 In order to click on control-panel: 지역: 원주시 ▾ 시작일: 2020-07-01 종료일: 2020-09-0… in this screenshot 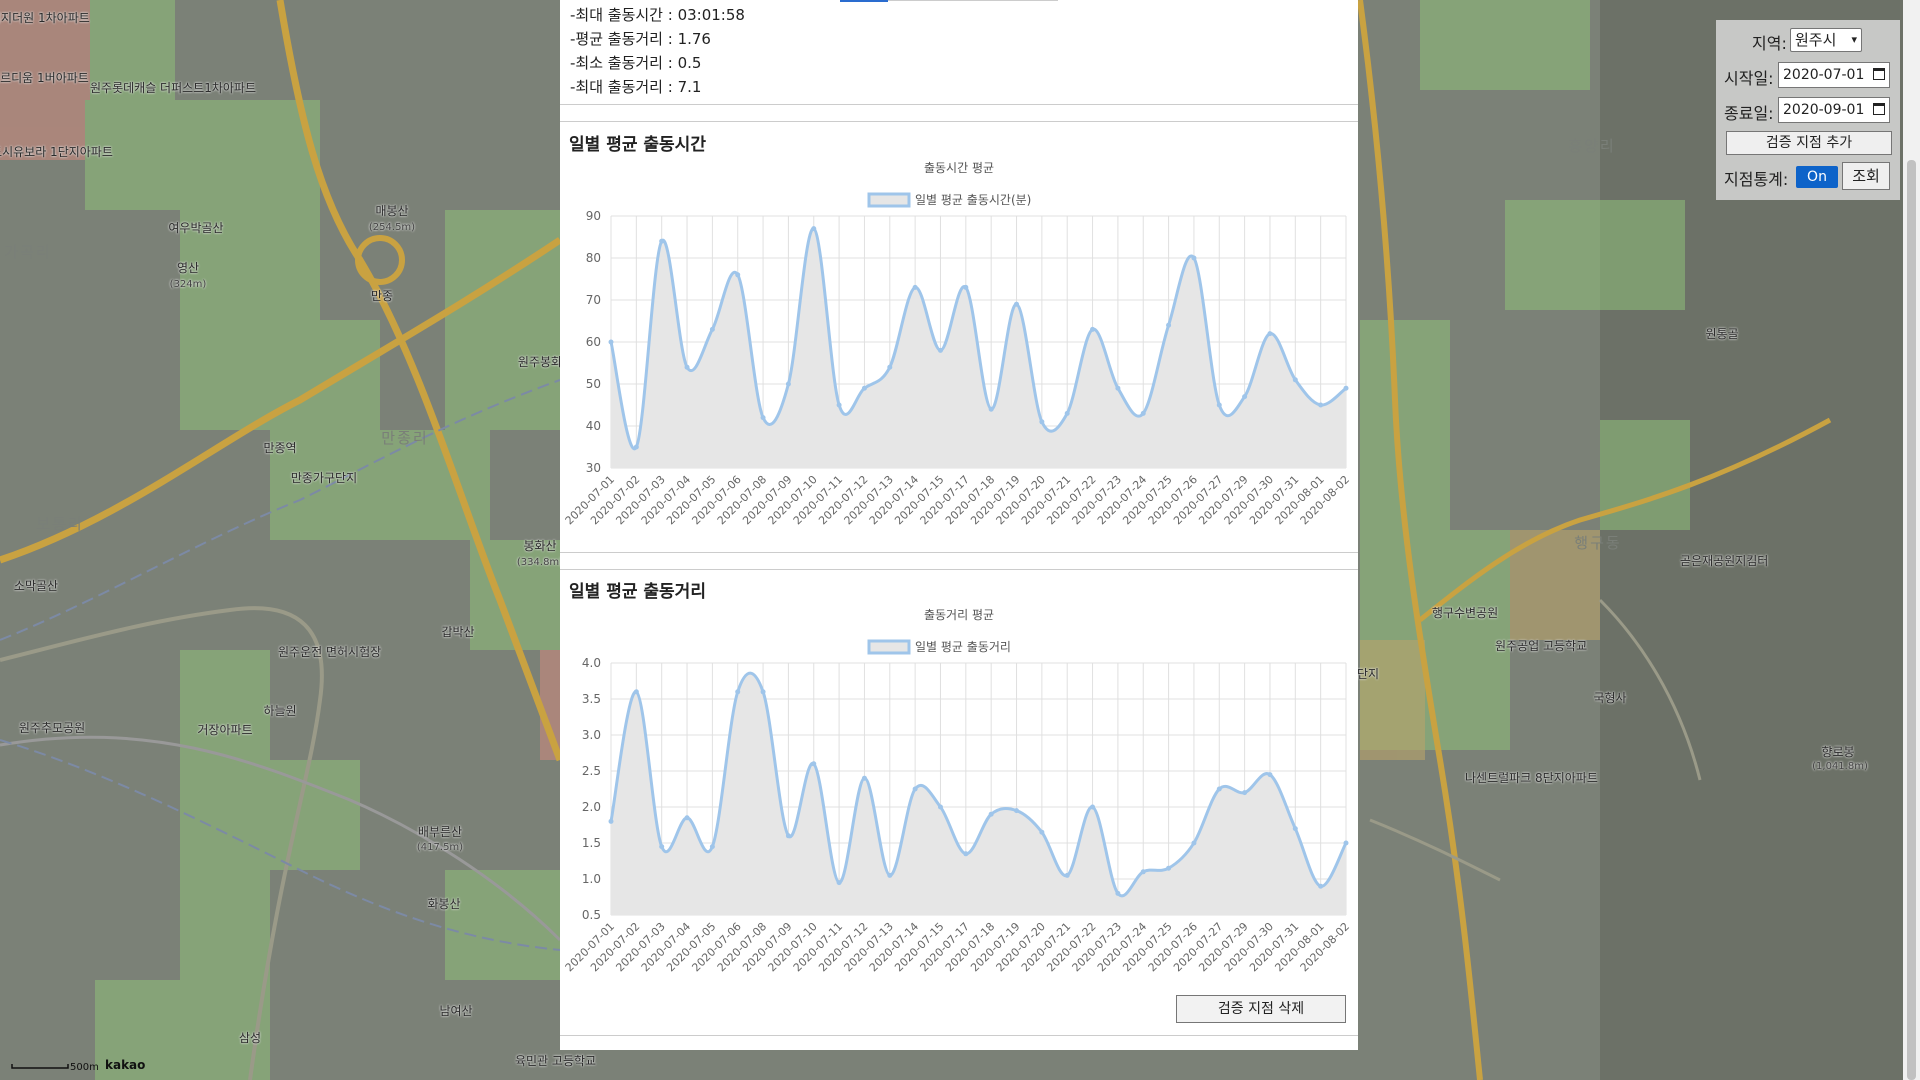, I will do `click(1808, 110)`.